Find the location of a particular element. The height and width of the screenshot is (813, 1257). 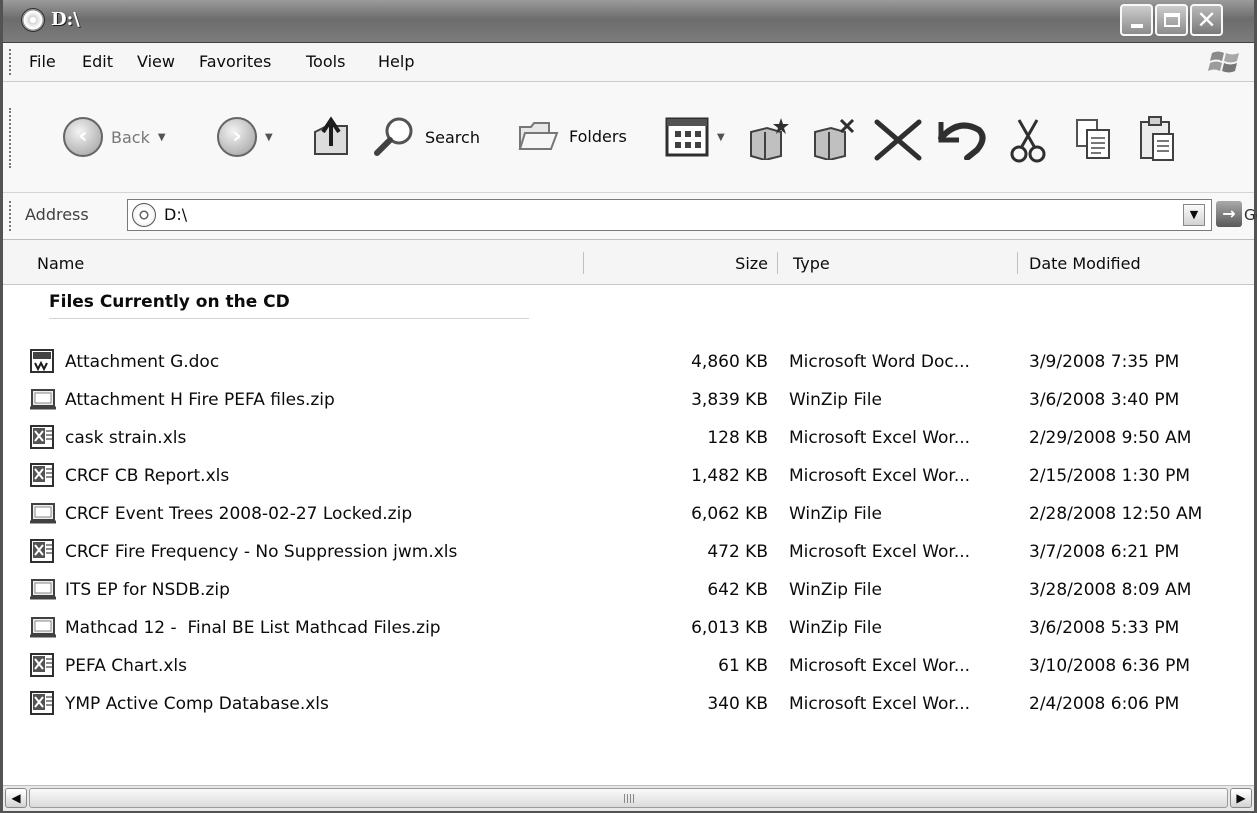

back-dropdown-icon: ▼ is located at coordinates (162, 137).